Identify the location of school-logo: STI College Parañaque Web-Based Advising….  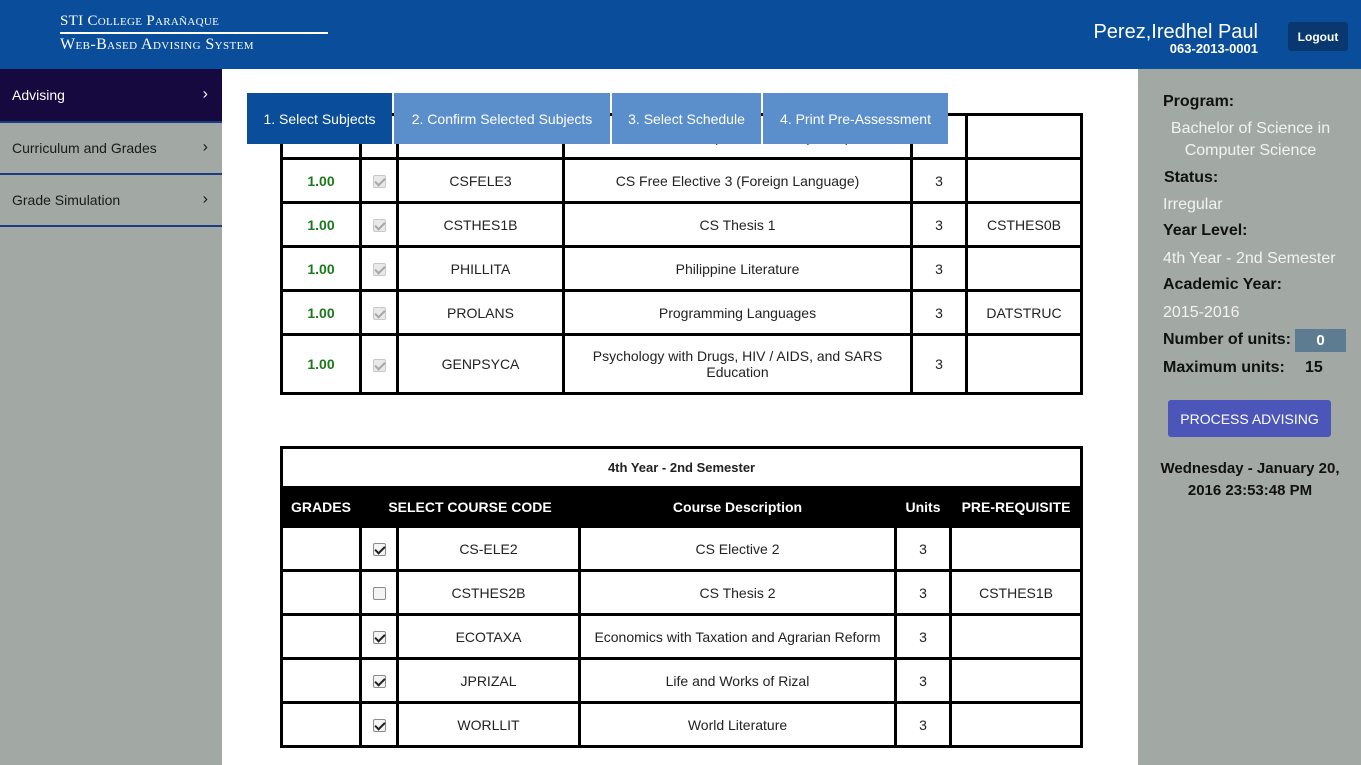
(194, 33).